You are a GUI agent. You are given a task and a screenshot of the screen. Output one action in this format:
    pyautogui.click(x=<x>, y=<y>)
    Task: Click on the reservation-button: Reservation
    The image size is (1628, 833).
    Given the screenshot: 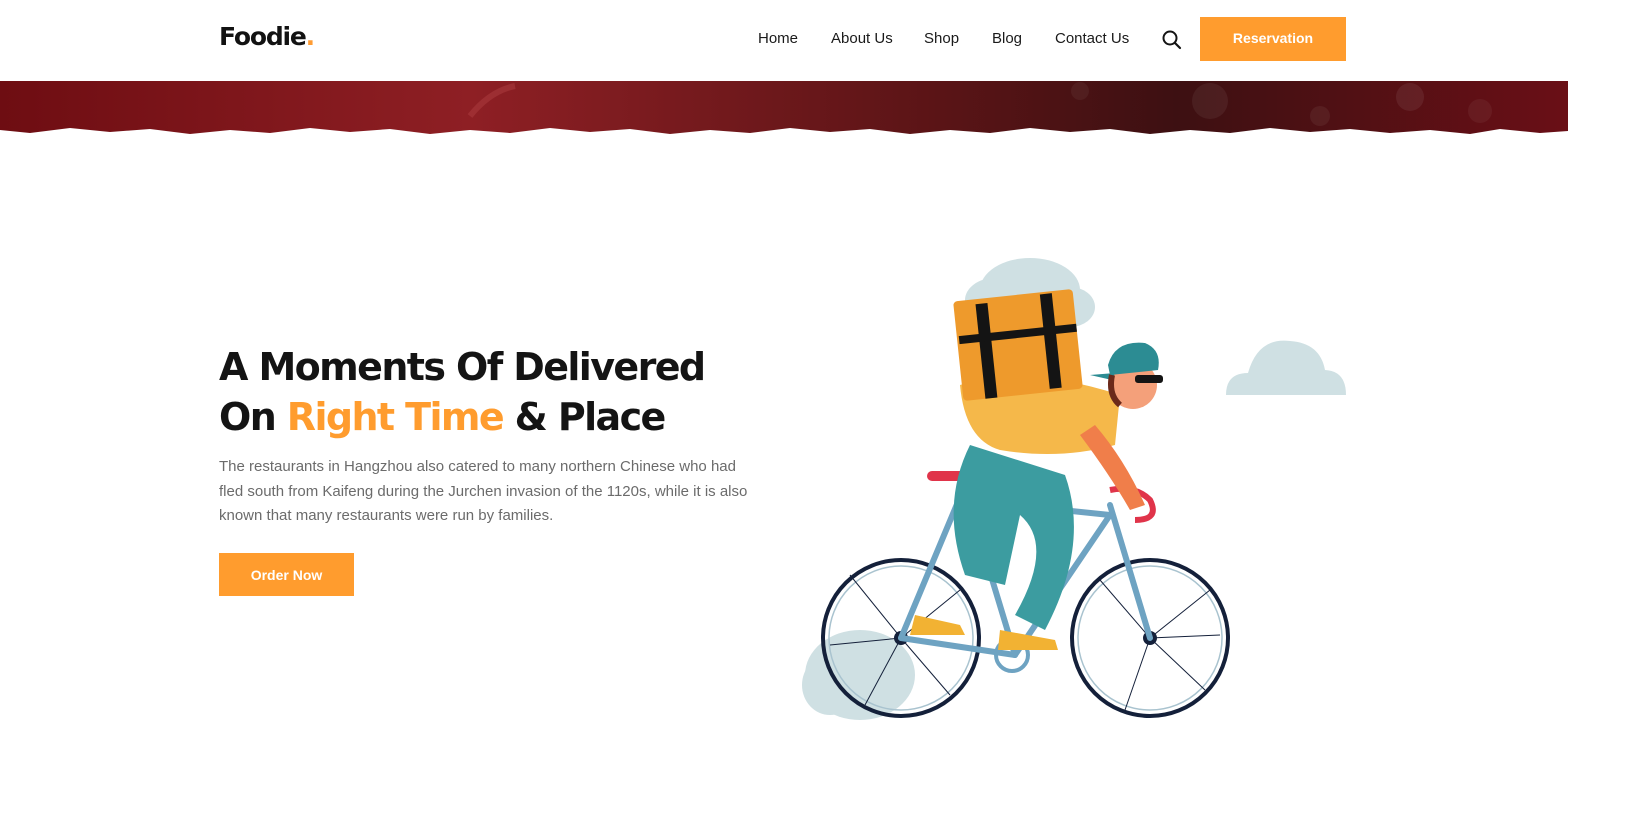 What is the action you would take?
    pyautogui.click(x=1273, y=39)
    